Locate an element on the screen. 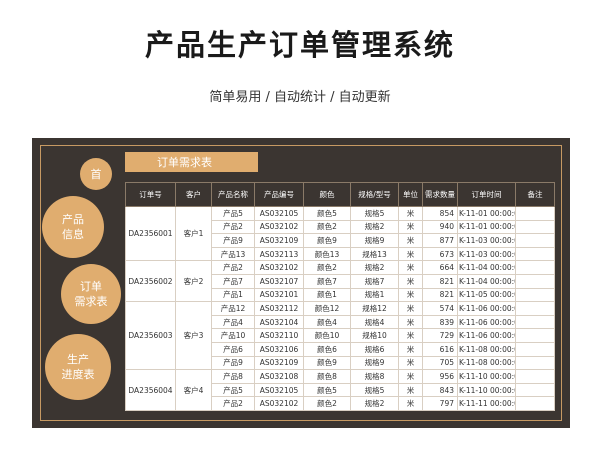  cell-color: 颜色6 is located at coordinates (327, 349).